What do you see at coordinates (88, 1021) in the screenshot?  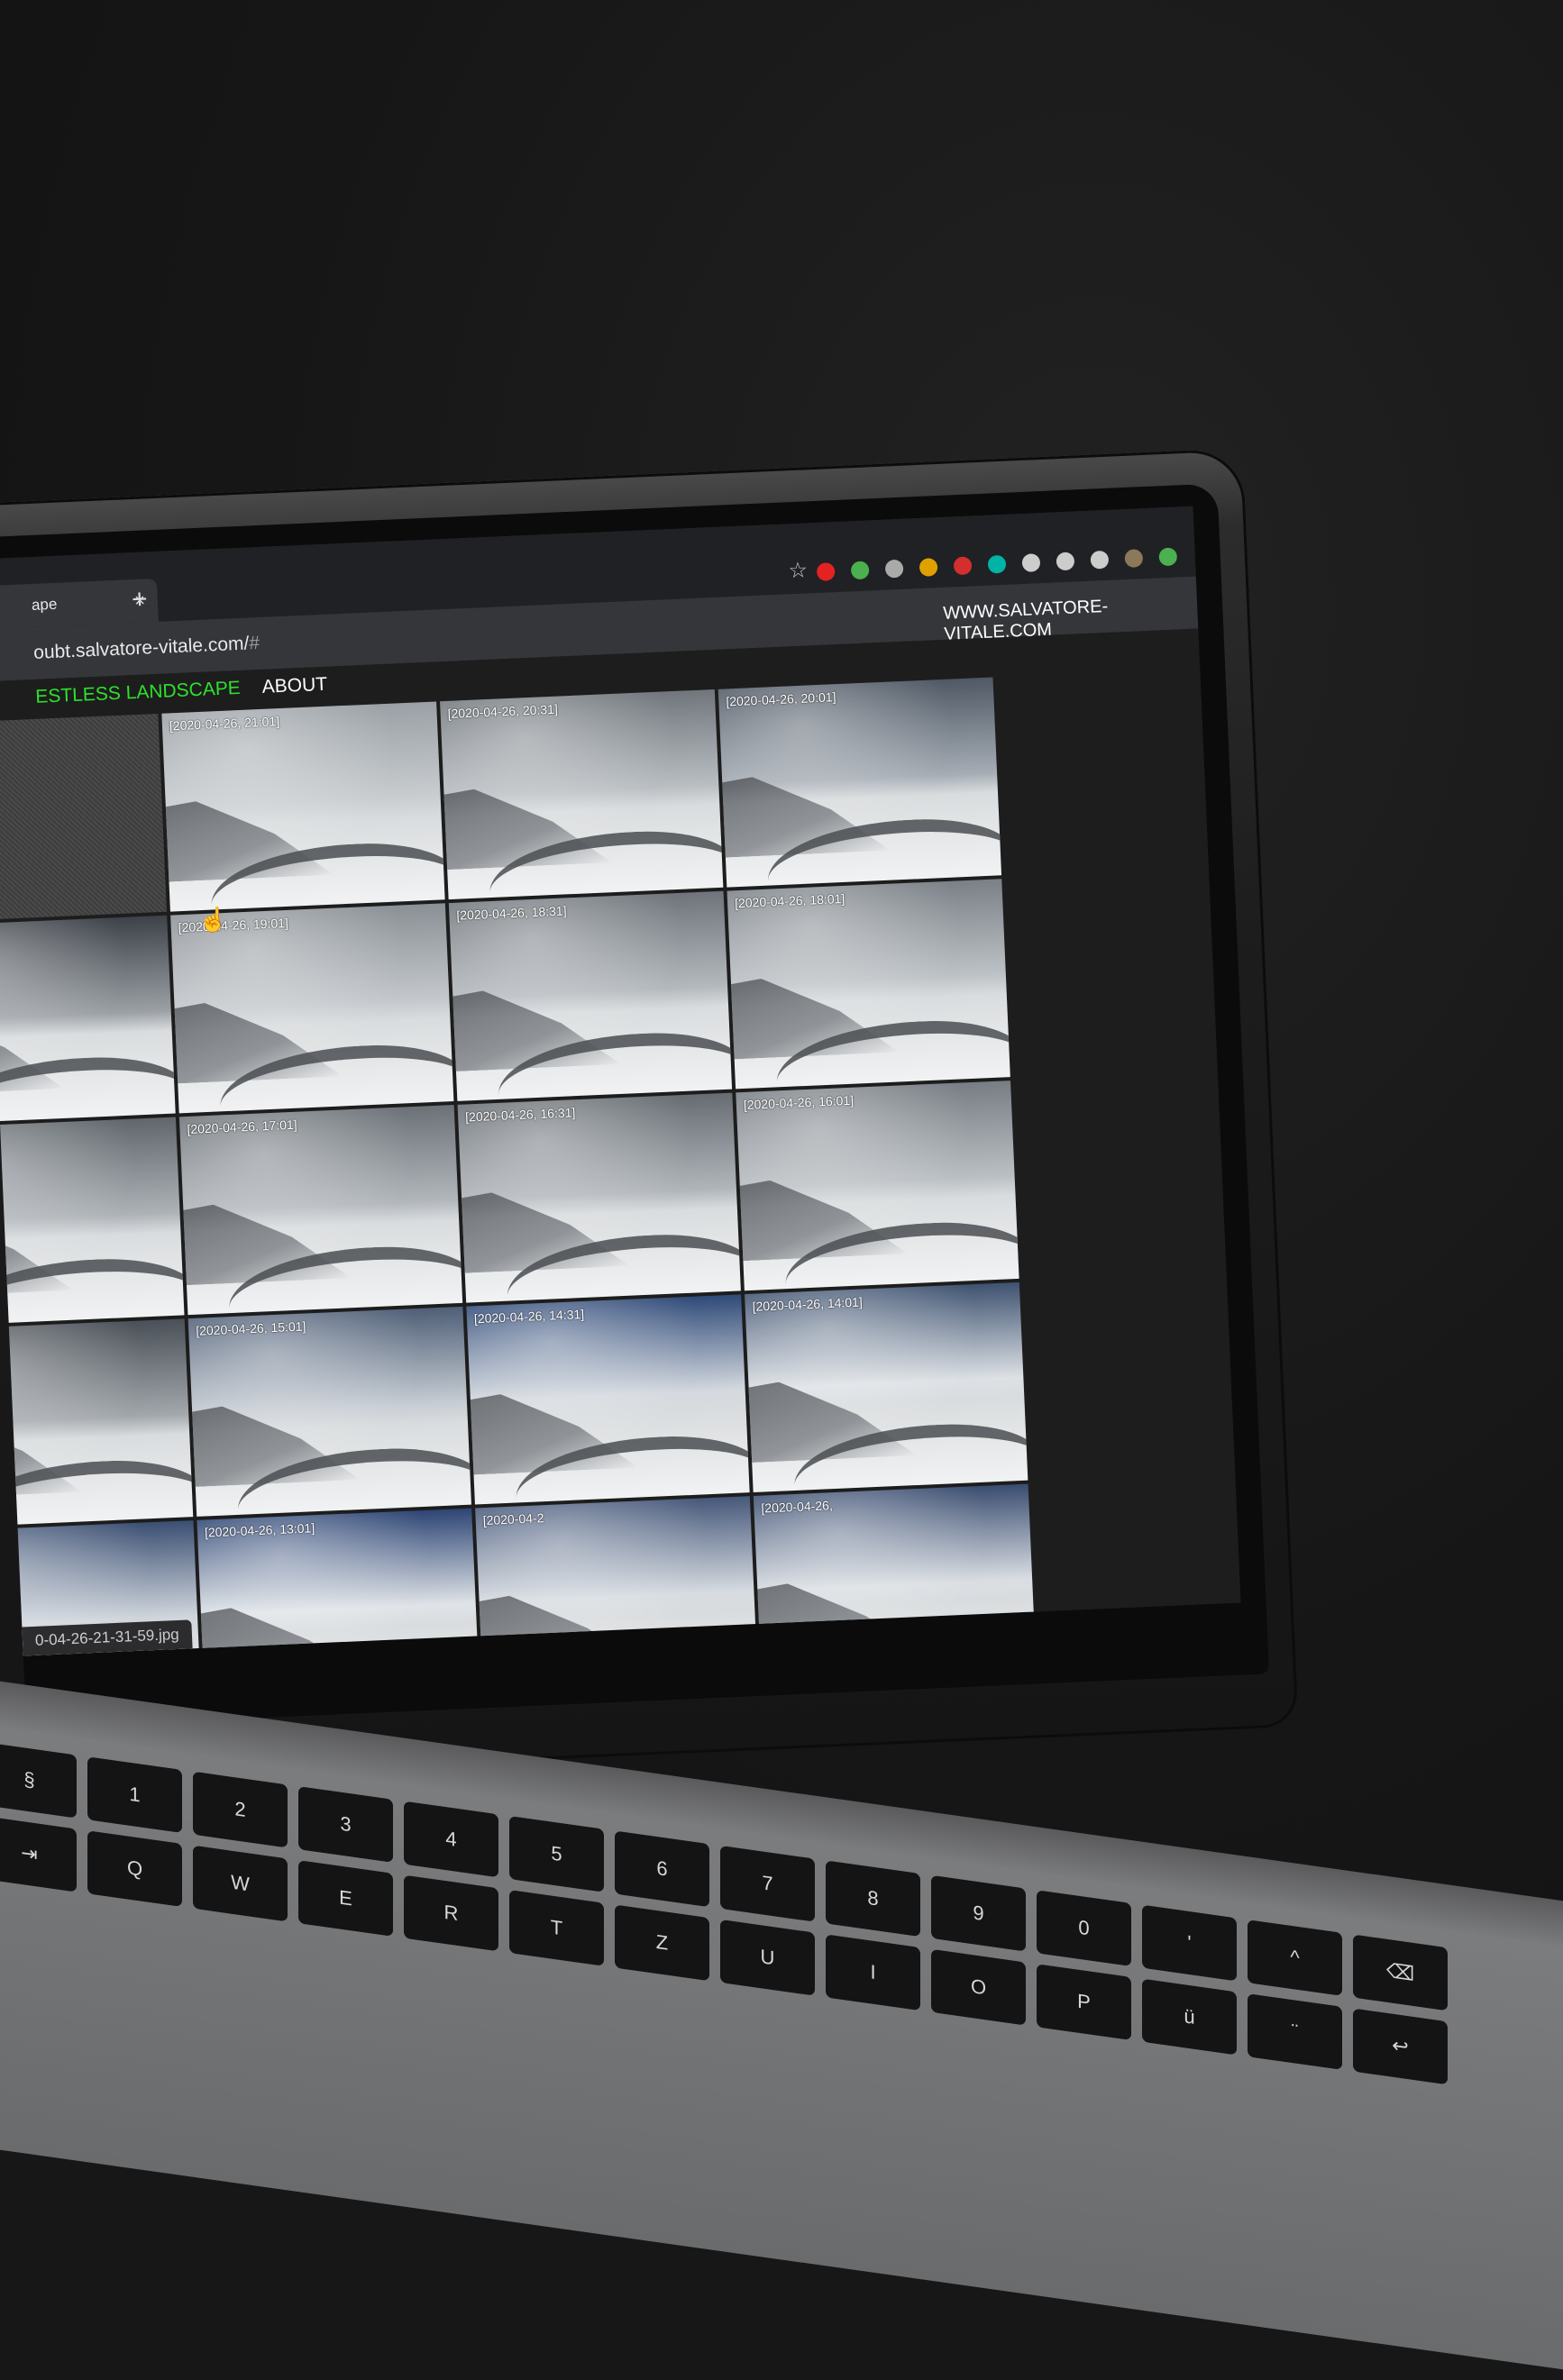 I see `gallery-thumbnail: 6, 19:31]` at bounding box center [88, 1021].